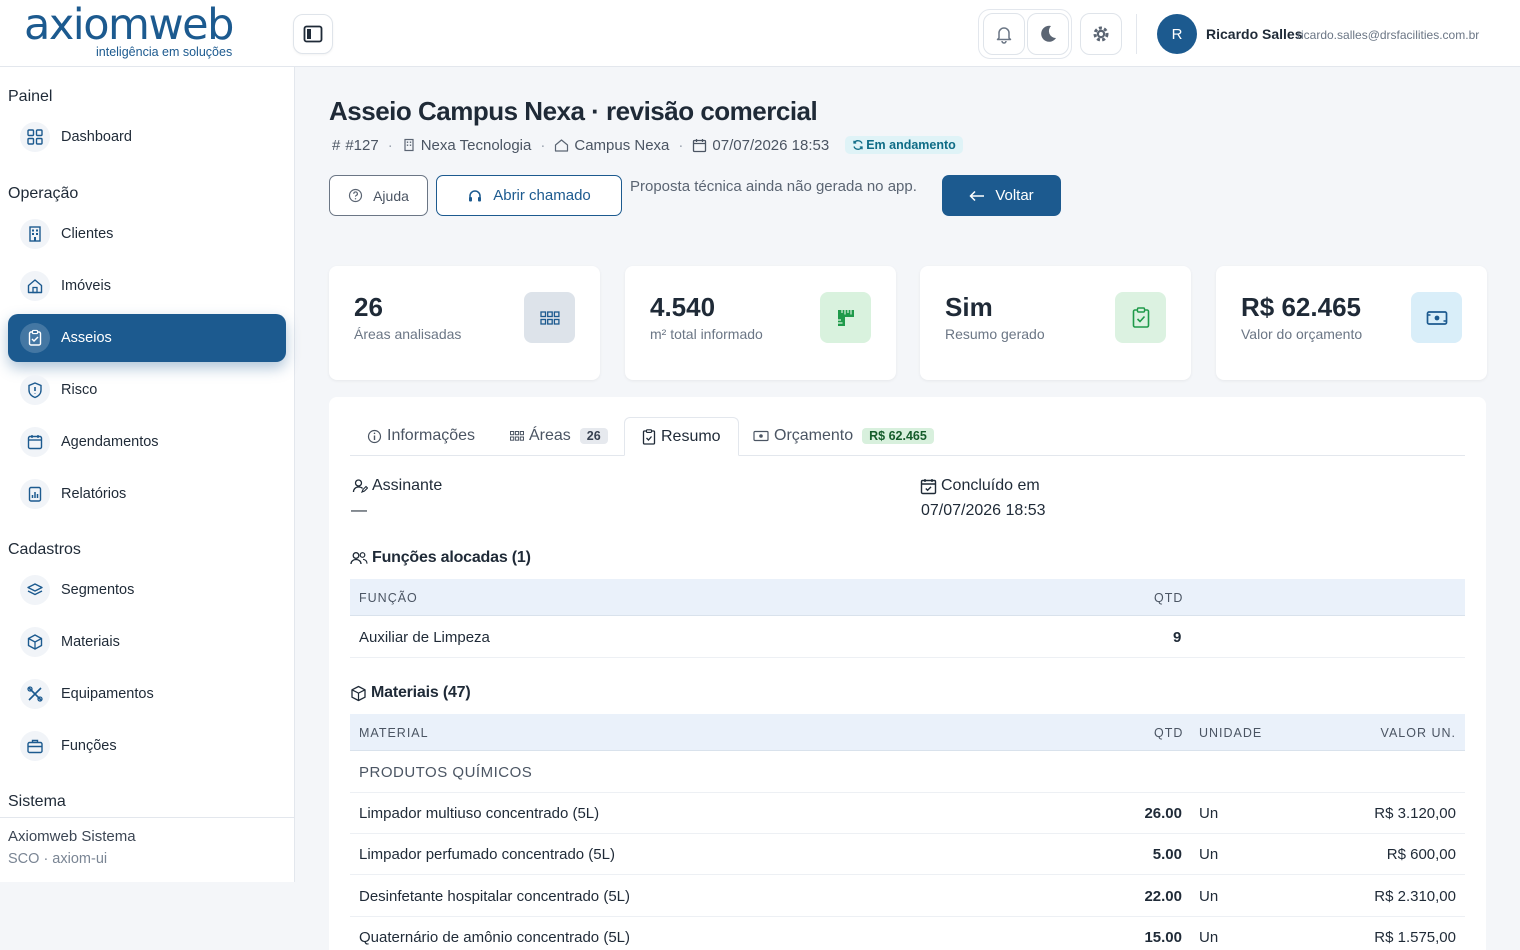 The image size is (1520, 950). What do you see at coordinates (313, 34) in the screenshot?
I see `sidebar-toggle-button` at bounding box center [313, 34].